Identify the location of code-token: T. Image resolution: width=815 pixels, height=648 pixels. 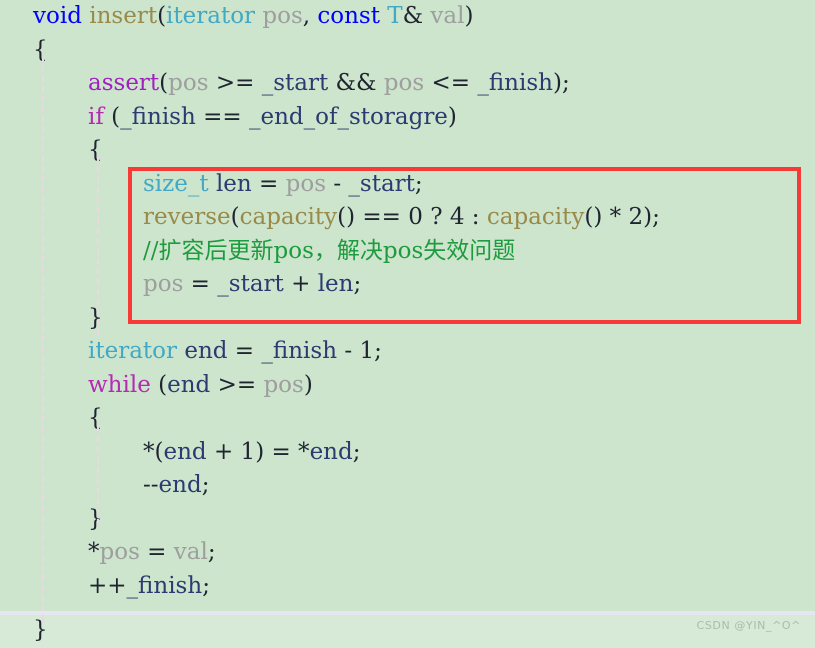
(395, 16).